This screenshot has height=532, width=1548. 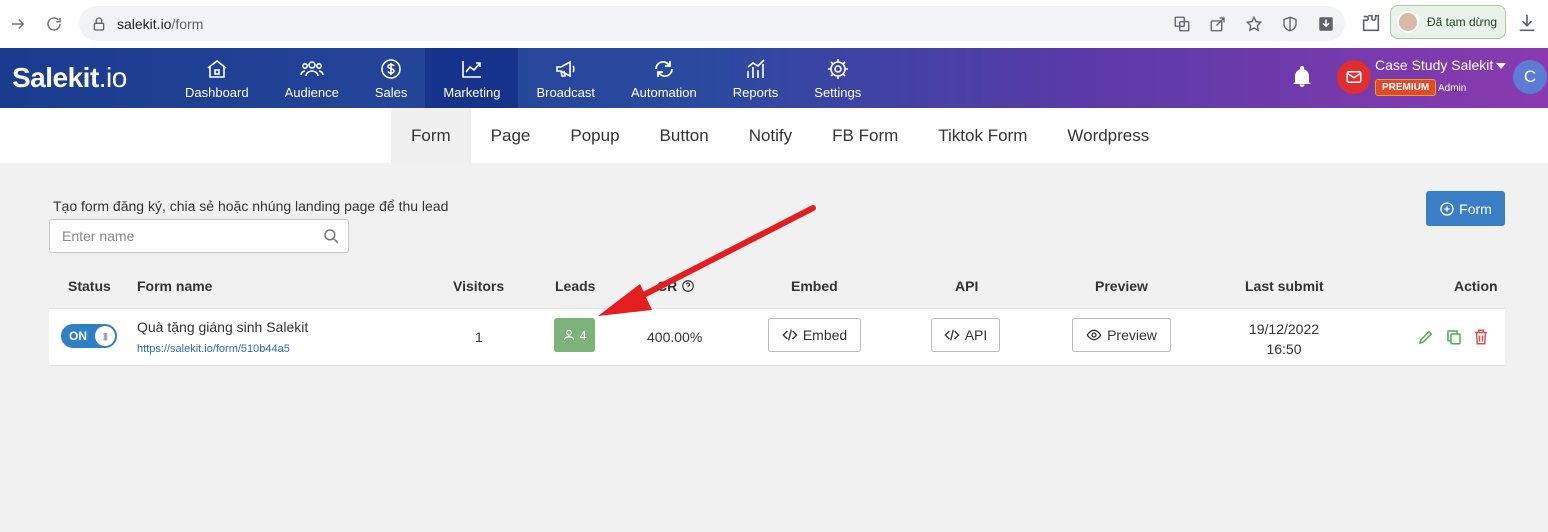 I want to click on nav-label: Automation, so click(x=663, y=92).